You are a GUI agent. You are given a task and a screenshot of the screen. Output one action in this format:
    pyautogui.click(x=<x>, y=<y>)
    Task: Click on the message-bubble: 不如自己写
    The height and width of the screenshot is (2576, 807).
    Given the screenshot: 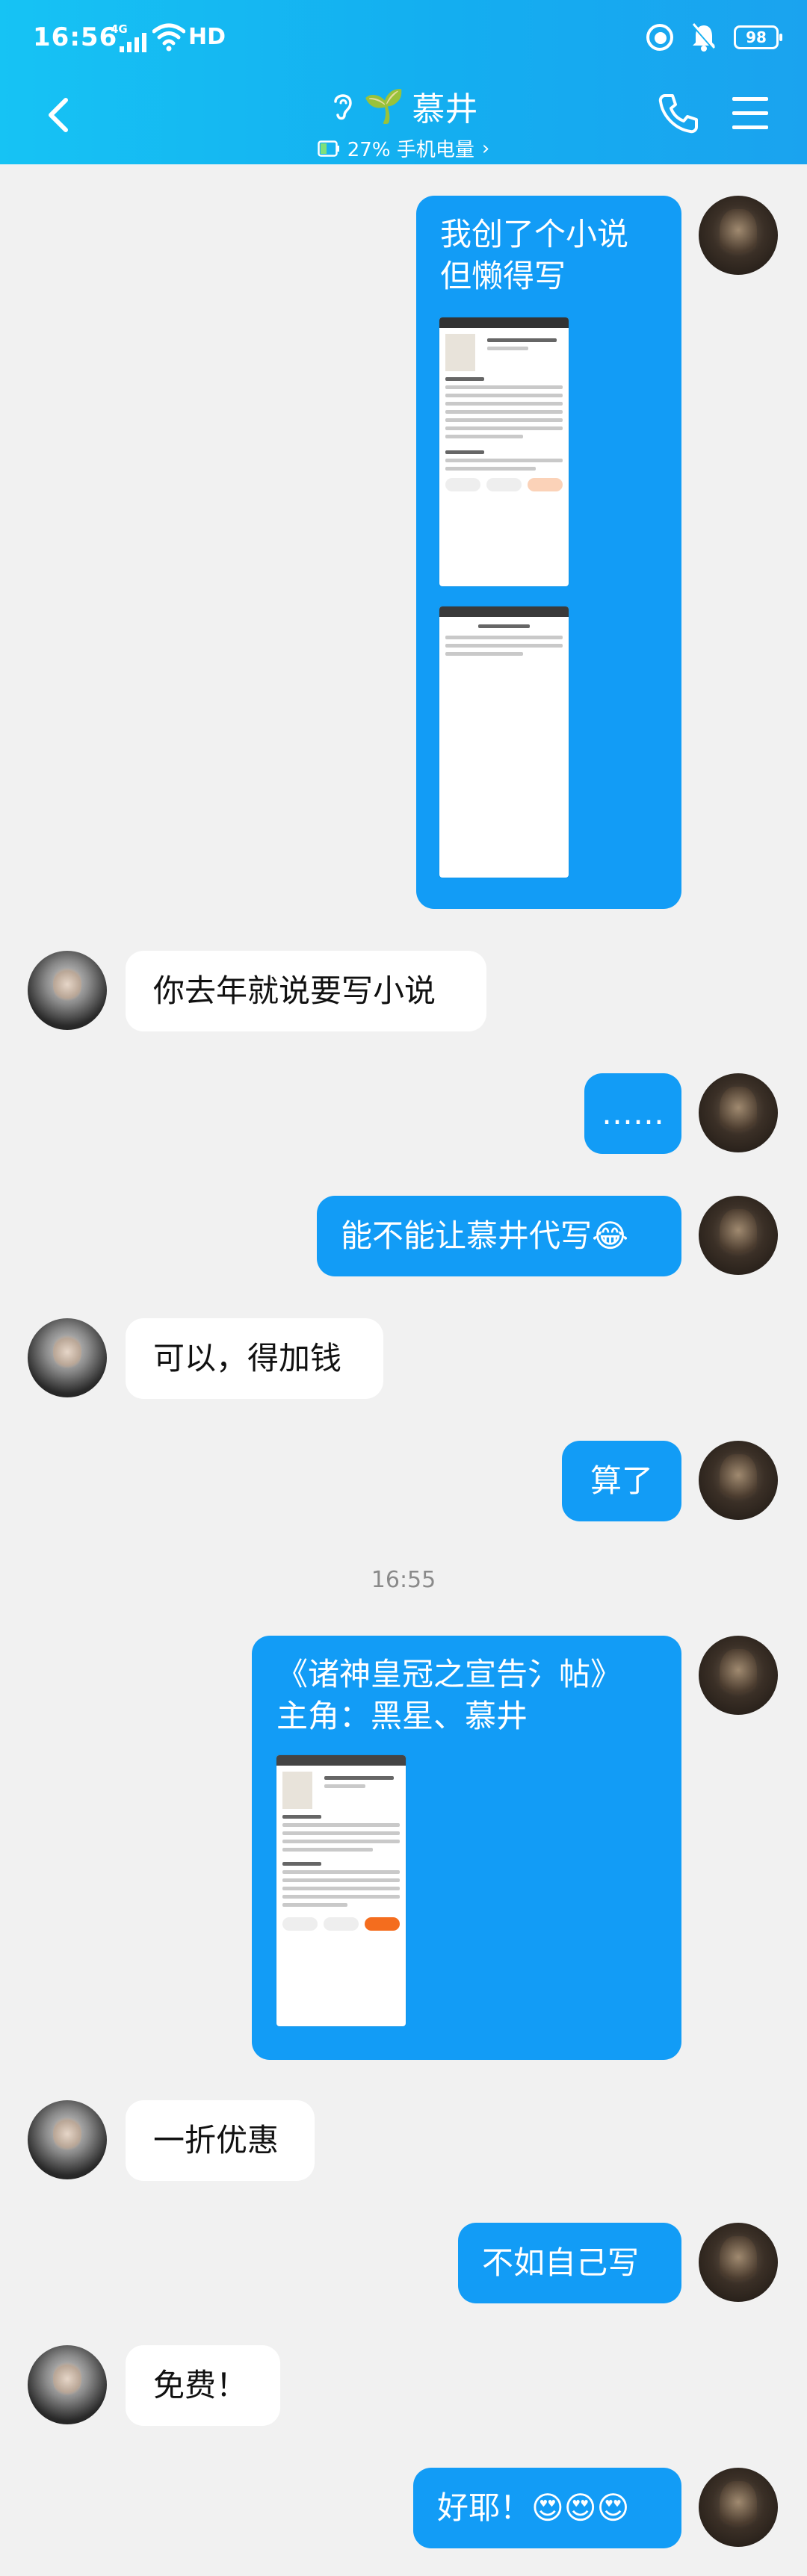 What is the action you would take?
    pyautogui.click(x=569, y=2263)
    